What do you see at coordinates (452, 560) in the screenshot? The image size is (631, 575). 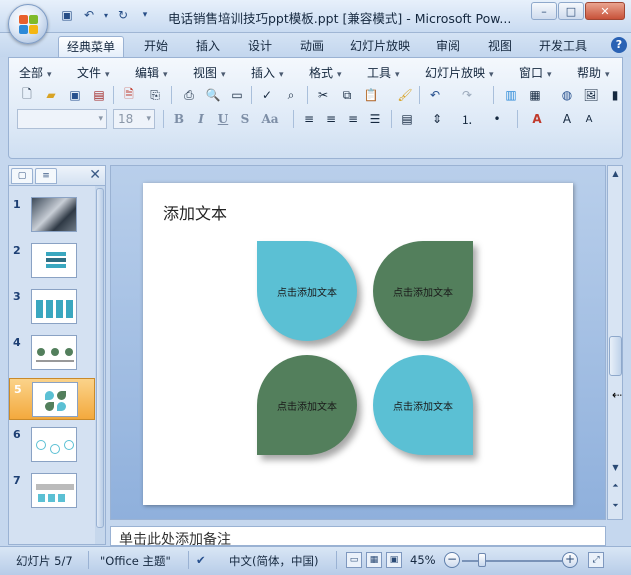 I see `zoom-out-icon: −` at bounding box center [452, 560].